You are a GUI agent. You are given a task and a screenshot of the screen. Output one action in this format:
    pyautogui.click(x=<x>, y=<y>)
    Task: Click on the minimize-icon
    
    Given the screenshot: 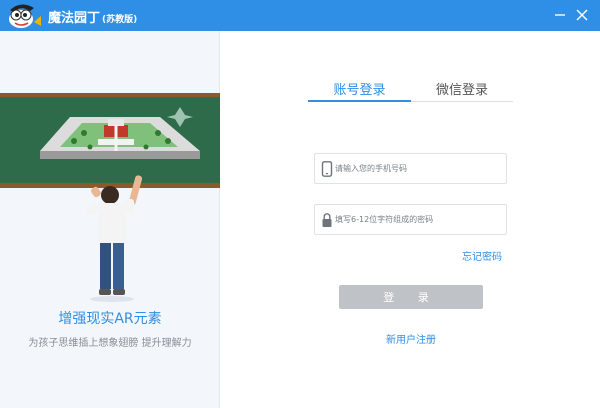 What is the action you would take?
    pyautogui.click(x=560, y=15)
    